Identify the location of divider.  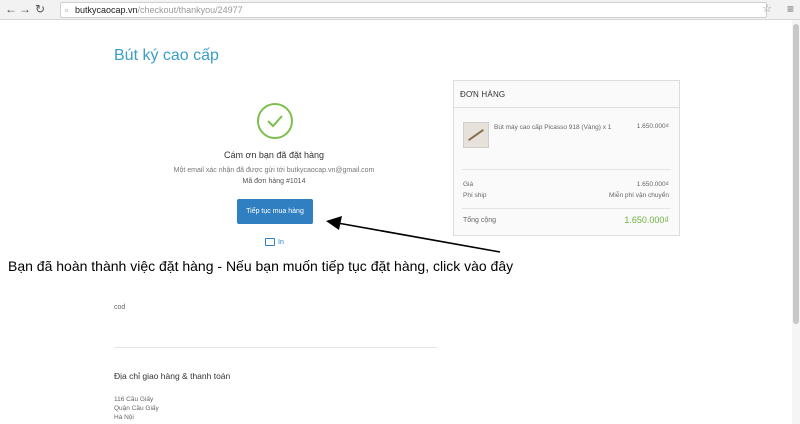
(275, 347).